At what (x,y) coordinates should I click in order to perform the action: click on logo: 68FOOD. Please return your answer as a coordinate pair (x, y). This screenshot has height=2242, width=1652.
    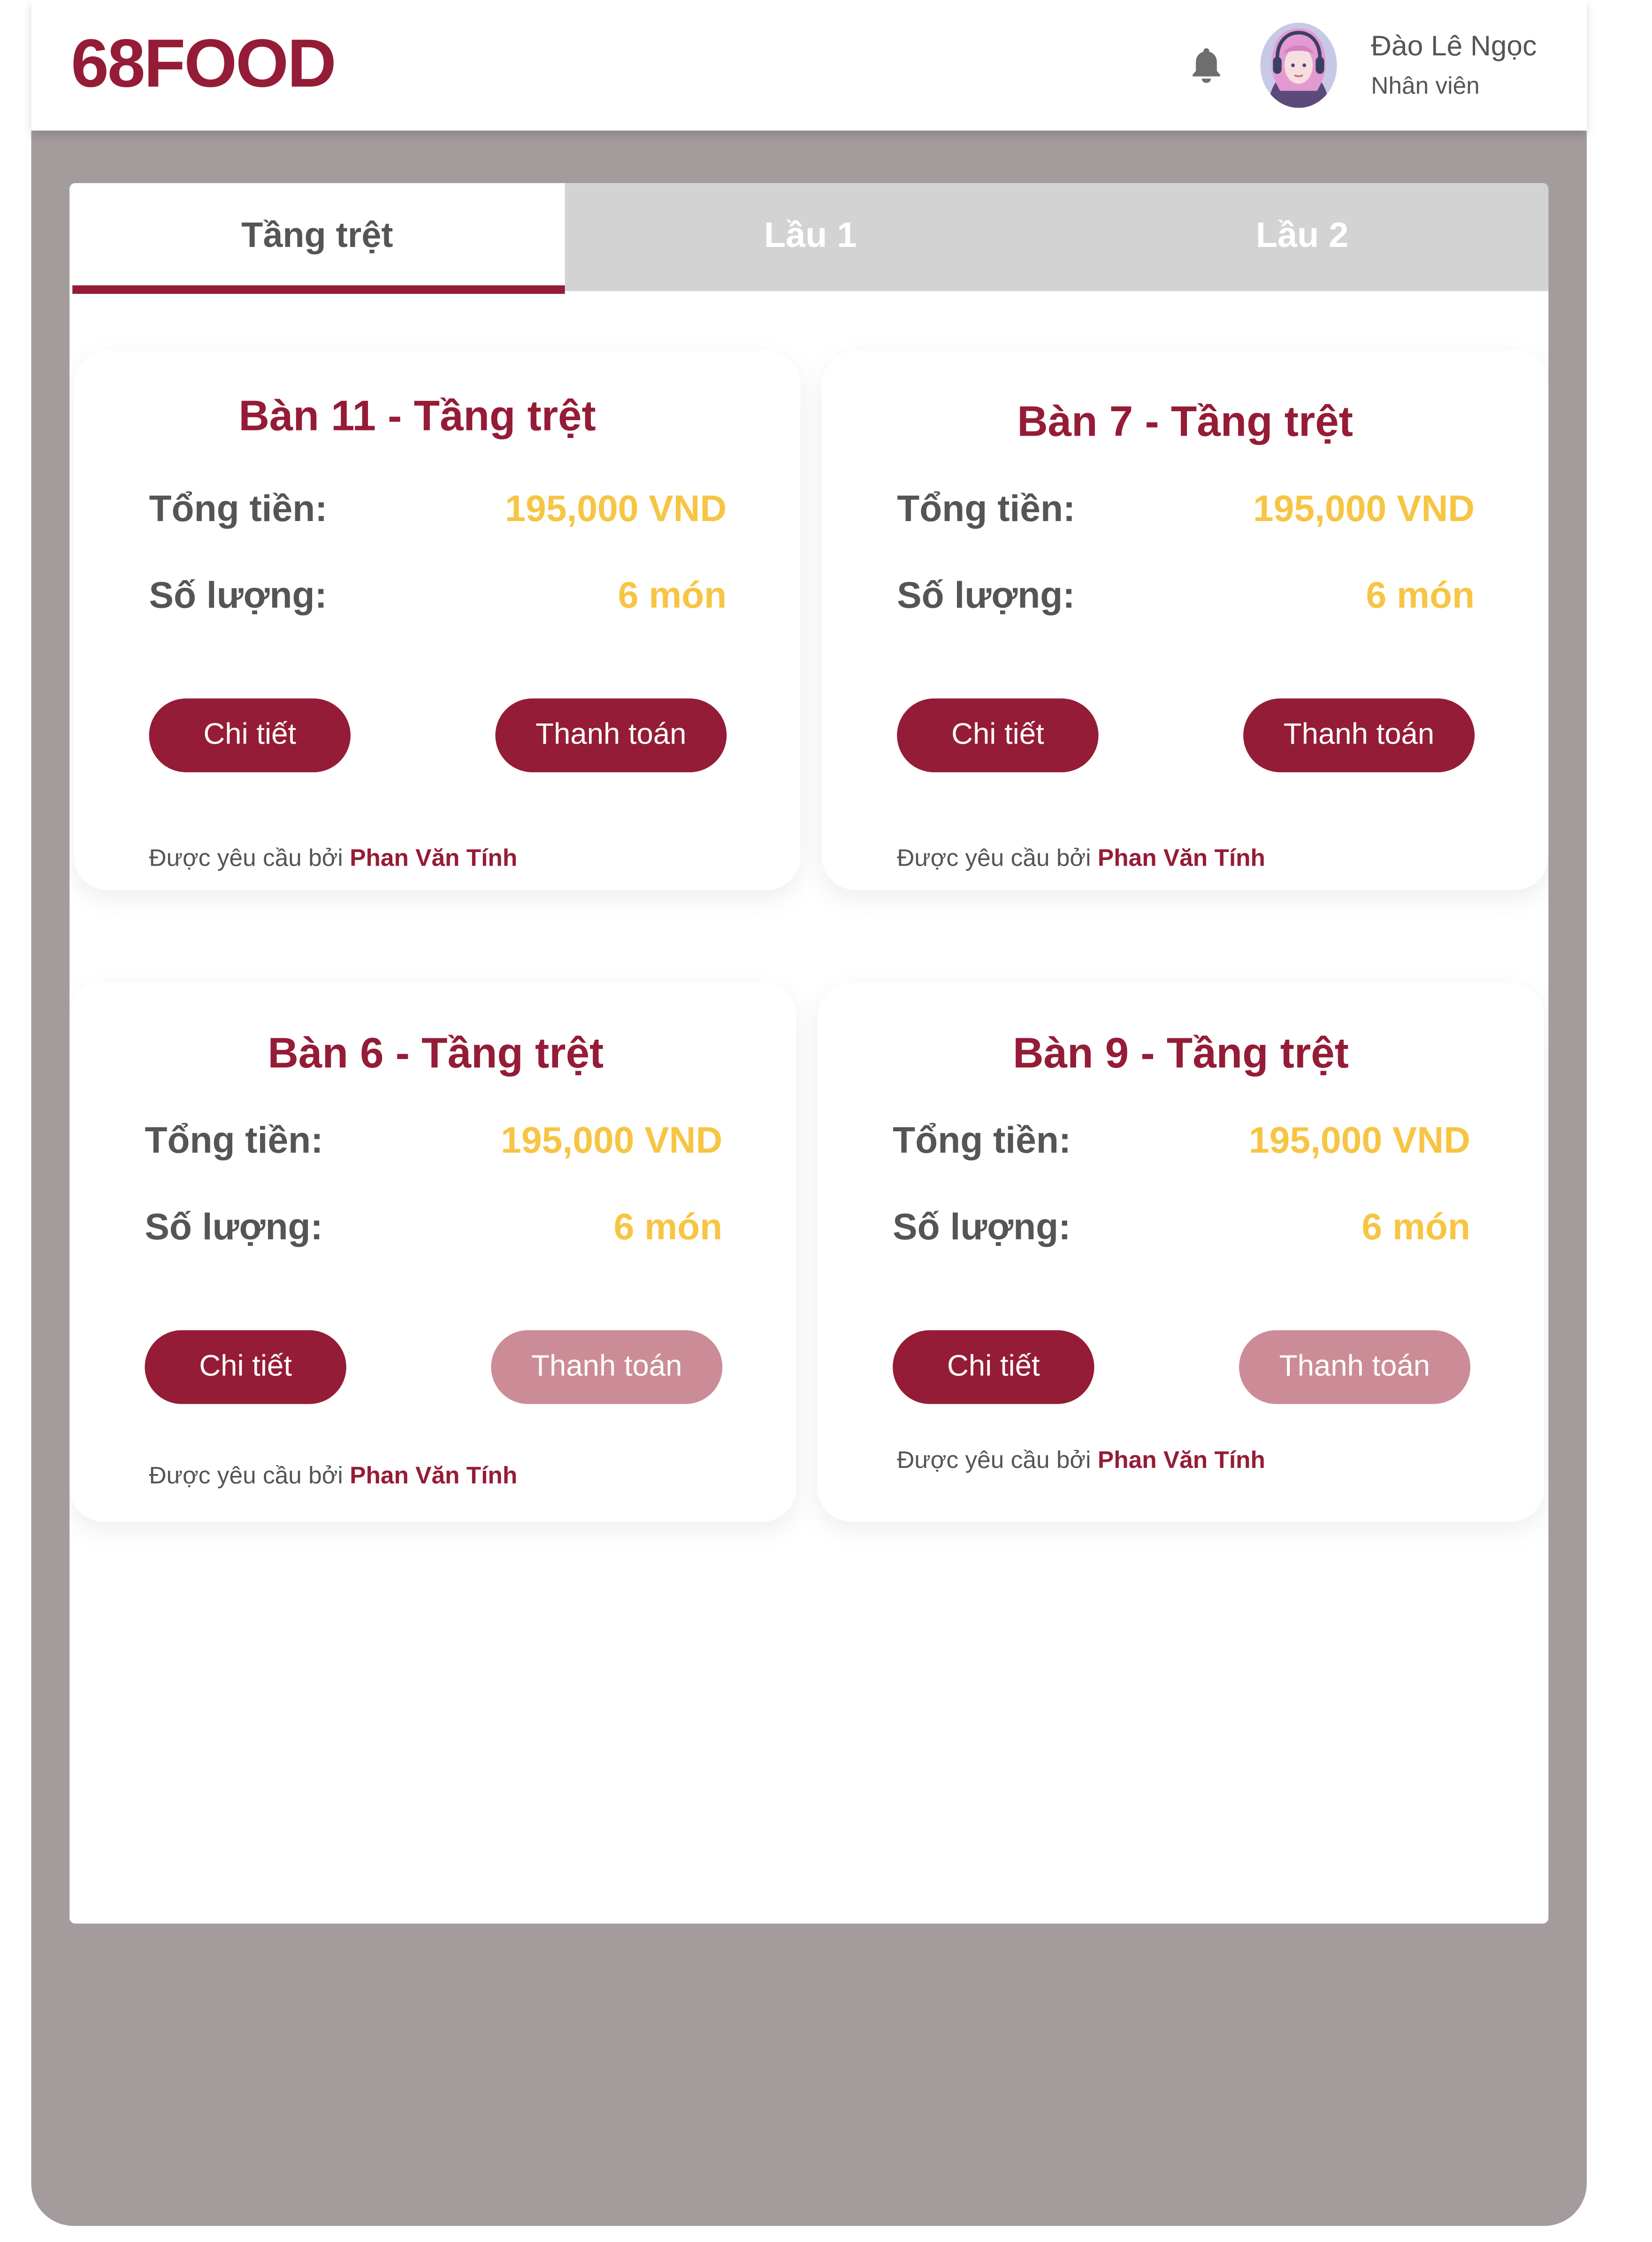
    Looking at the image, I should click on (204, 64).